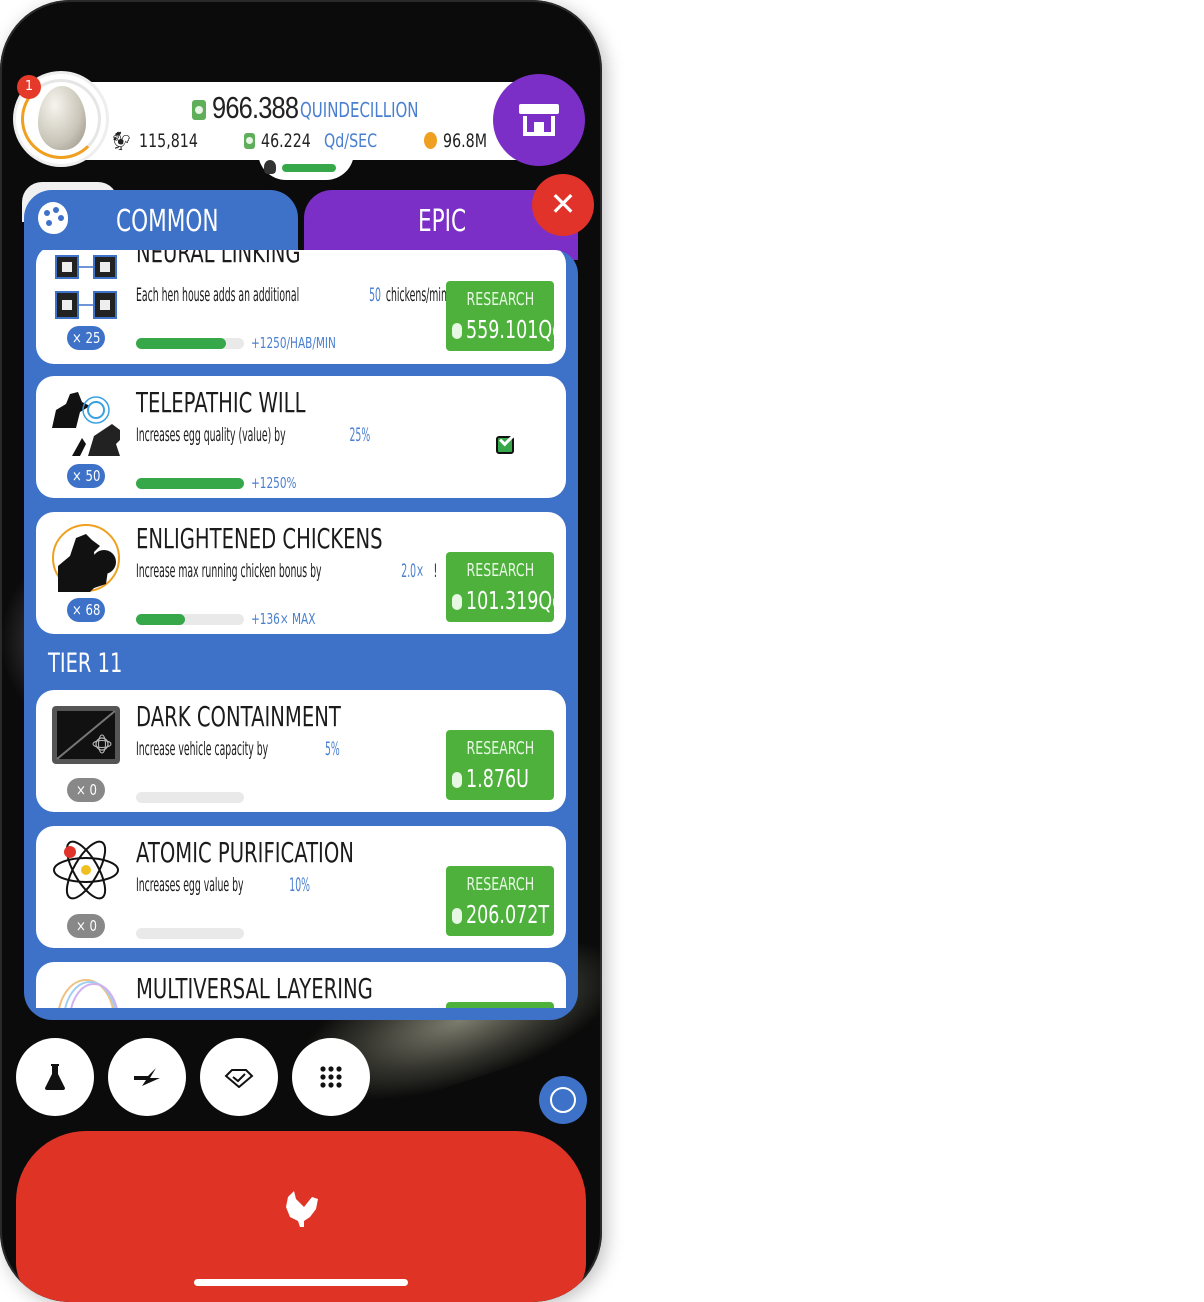 Image resolution: width=1204 pixels, height=1302 pixels. Describe the element at coordinates (359, 110) in the screenshot. I see `money-unit: QUINDECILLION` at that location.